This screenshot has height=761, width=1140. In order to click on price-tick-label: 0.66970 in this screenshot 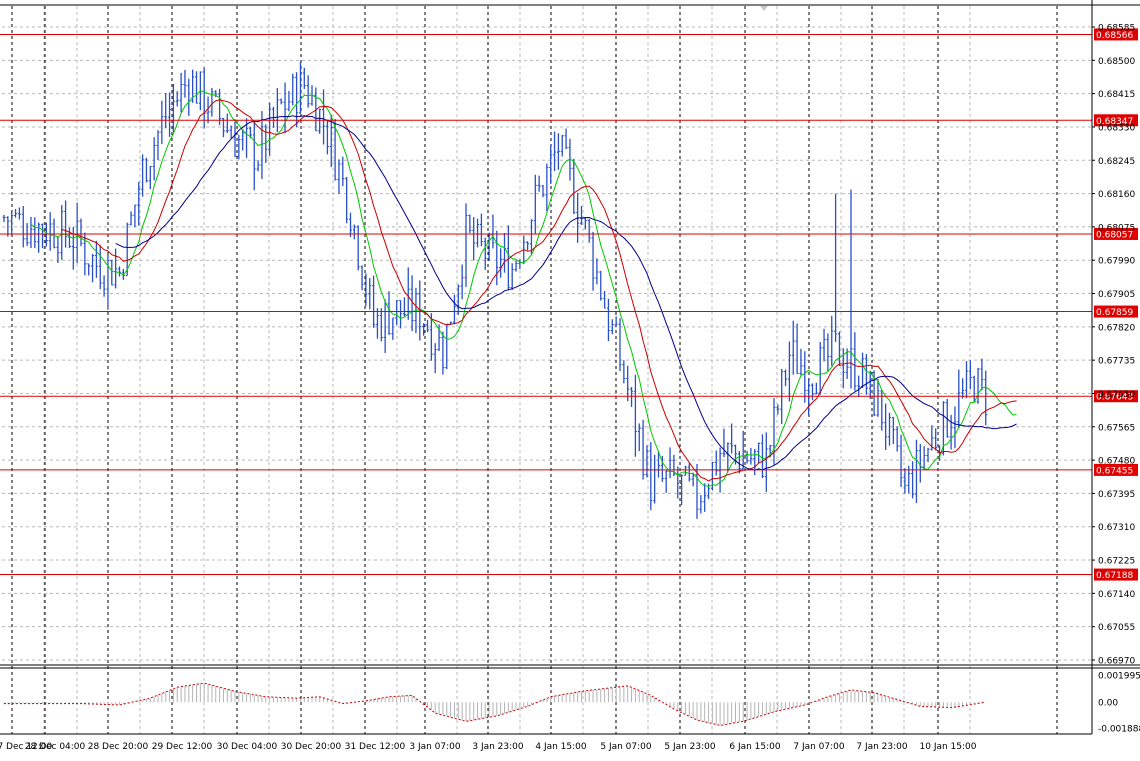, I will do `click(1116, 662)`.